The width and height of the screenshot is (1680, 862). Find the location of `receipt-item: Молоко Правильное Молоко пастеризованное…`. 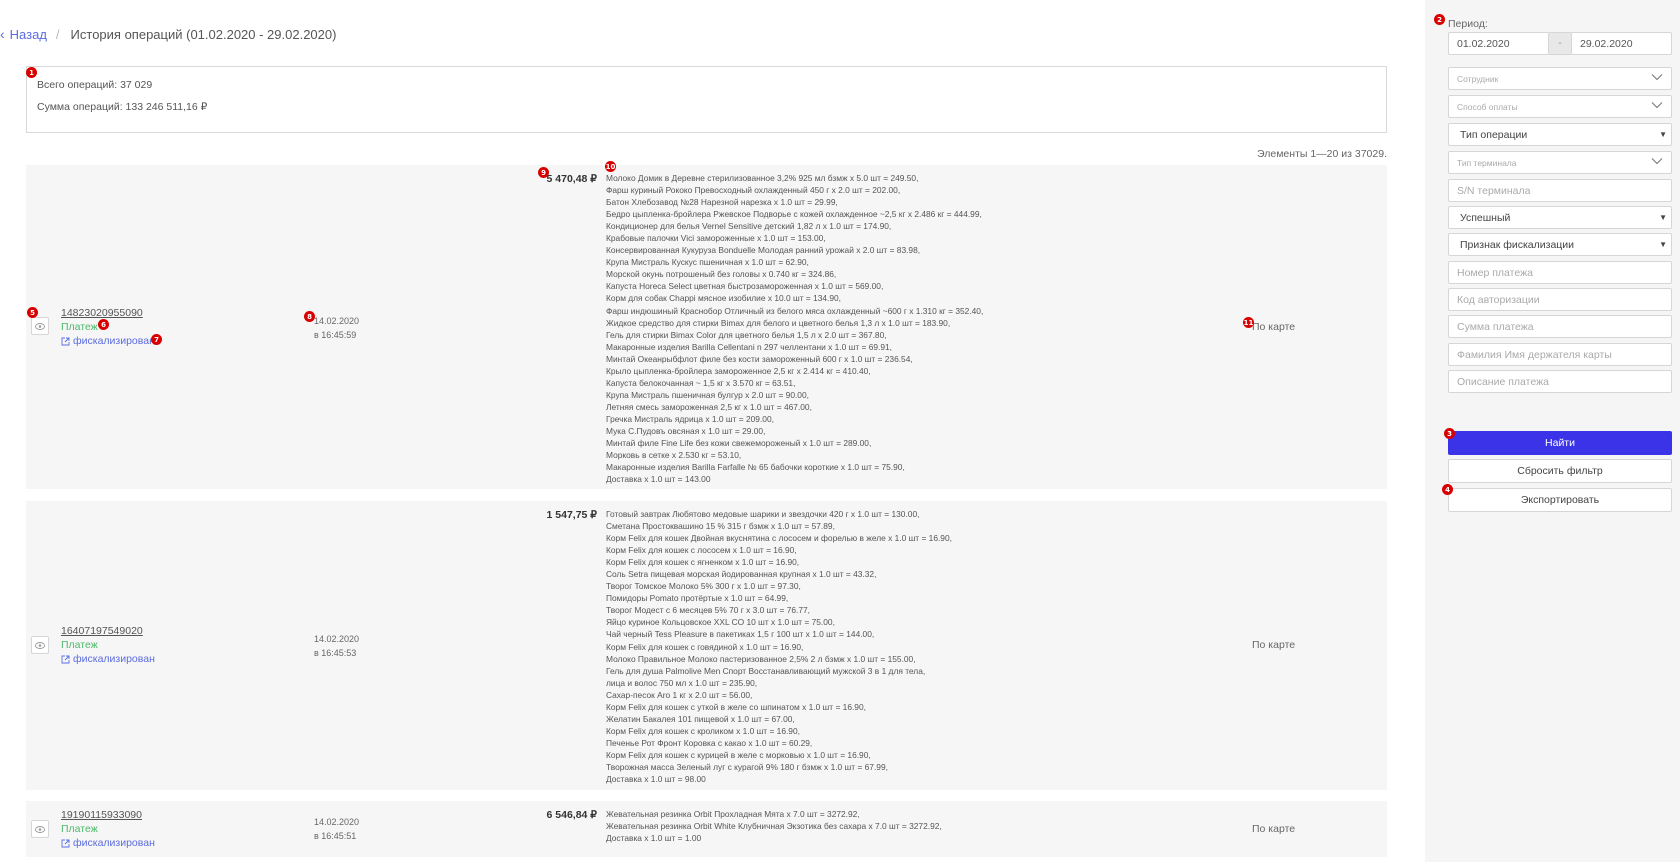

receipt-item: Молоко Правильное Молоко пастеризованное… is located at coordinates (761, 658).